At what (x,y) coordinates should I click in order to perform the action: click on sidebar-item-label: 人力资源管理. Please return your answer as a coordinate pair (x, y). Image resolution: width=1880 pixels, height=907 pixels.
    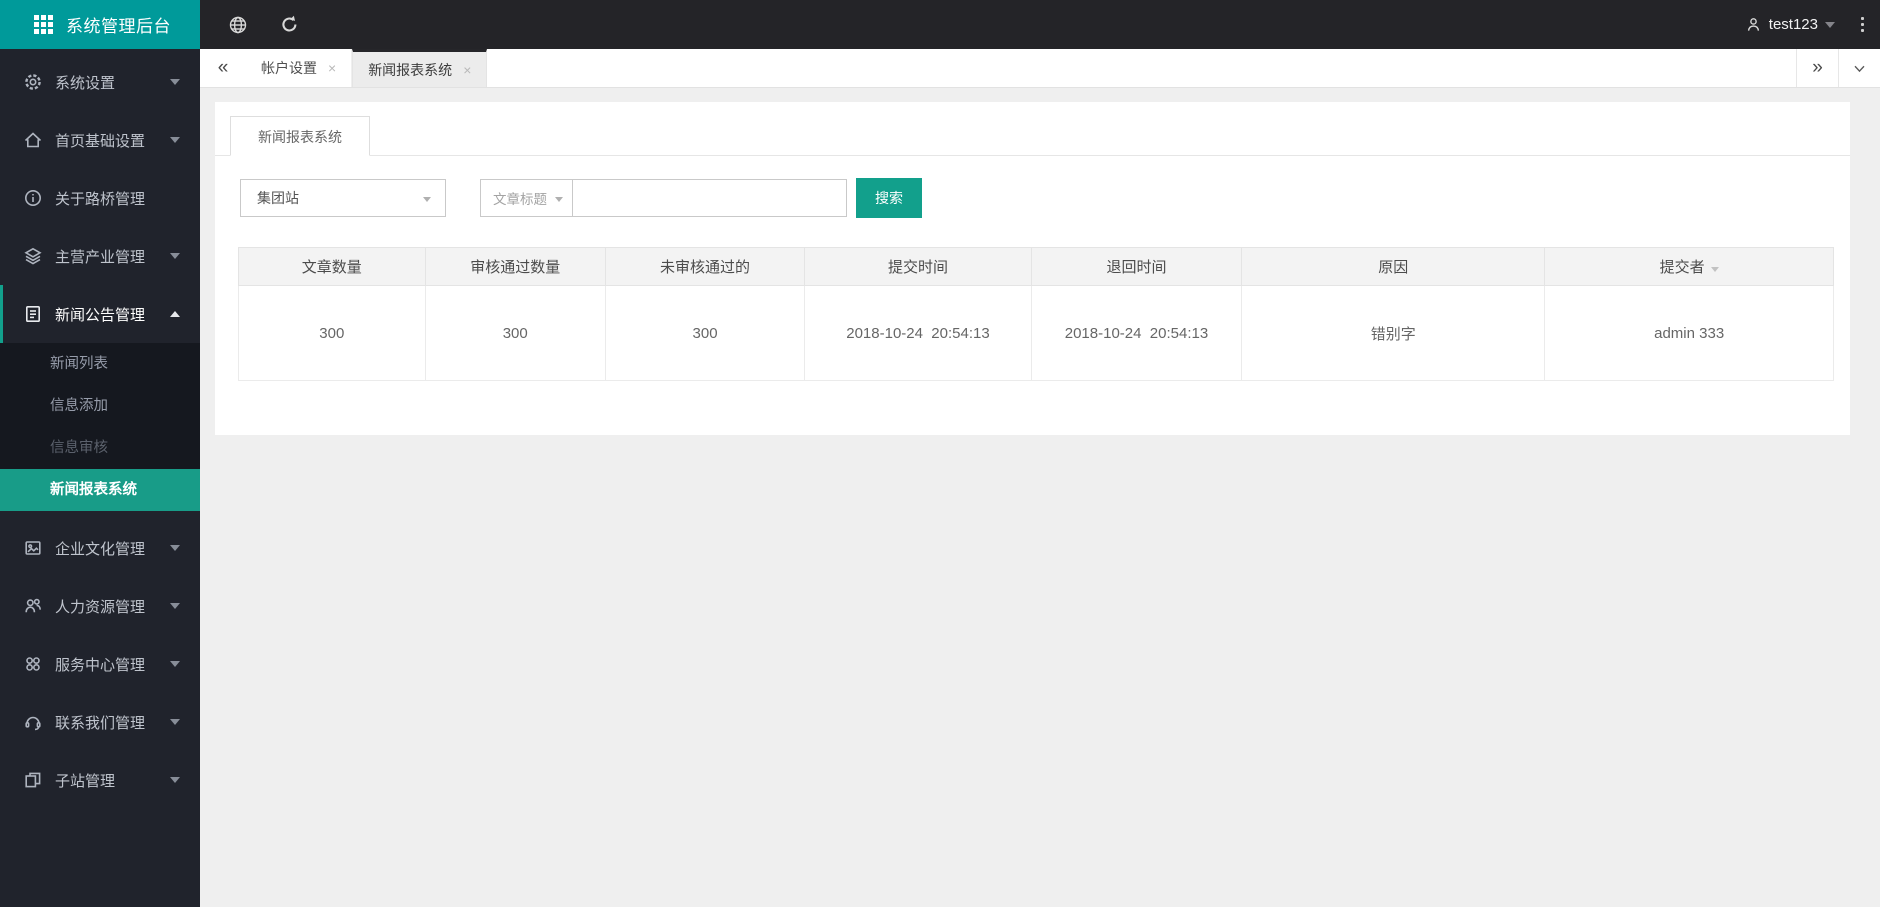
    Looking at the image, I should click on (100, 607).